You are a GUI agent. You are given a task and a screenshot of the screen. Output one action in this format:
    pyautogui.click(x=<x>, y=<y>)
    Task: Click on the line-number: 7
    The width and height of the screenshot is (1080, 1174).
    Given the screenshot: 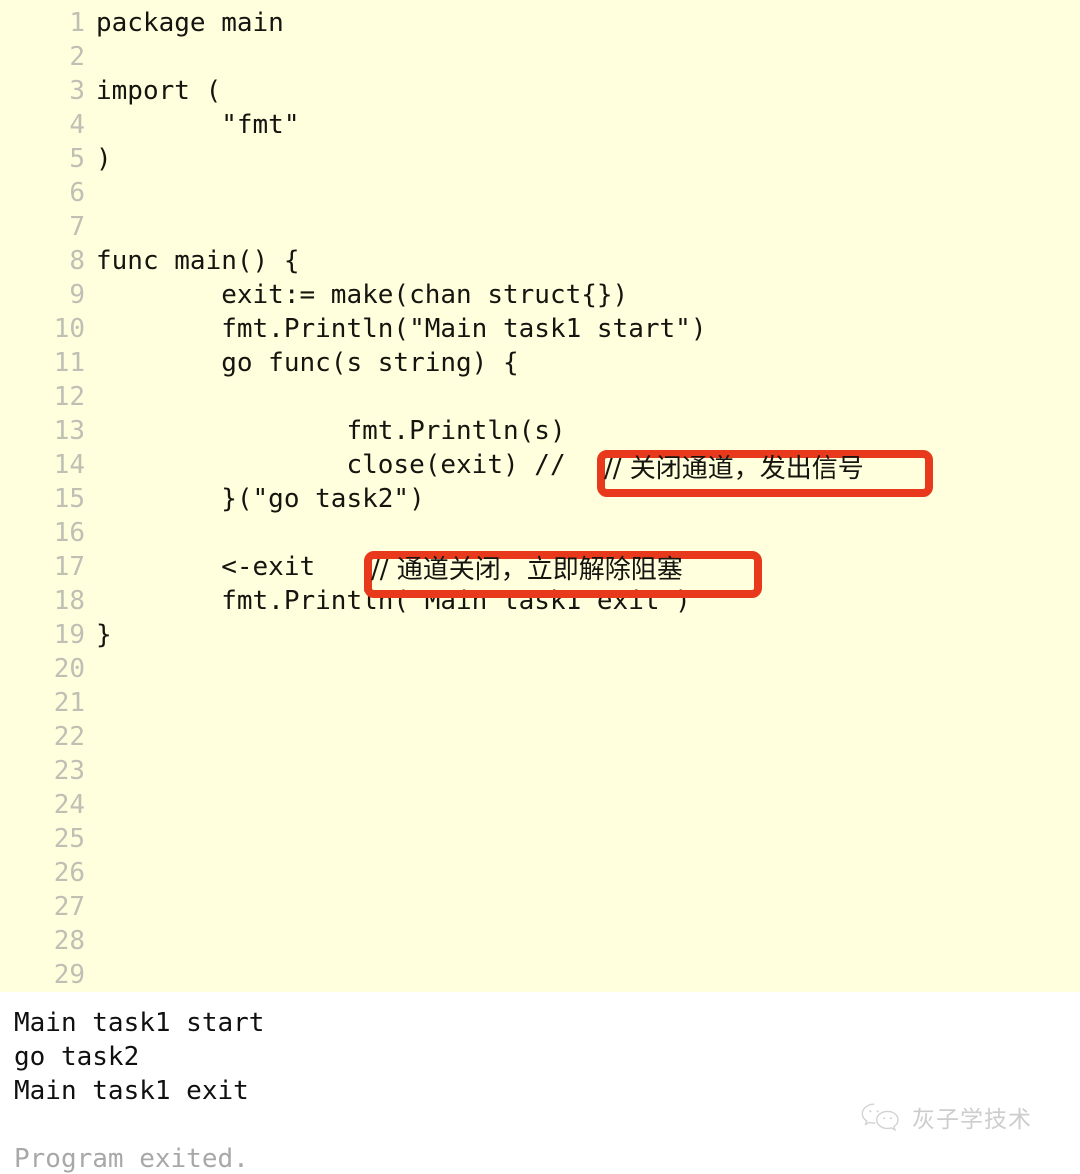 What is the action you would take?
    pyautogui.click(x=77, y=227)
    